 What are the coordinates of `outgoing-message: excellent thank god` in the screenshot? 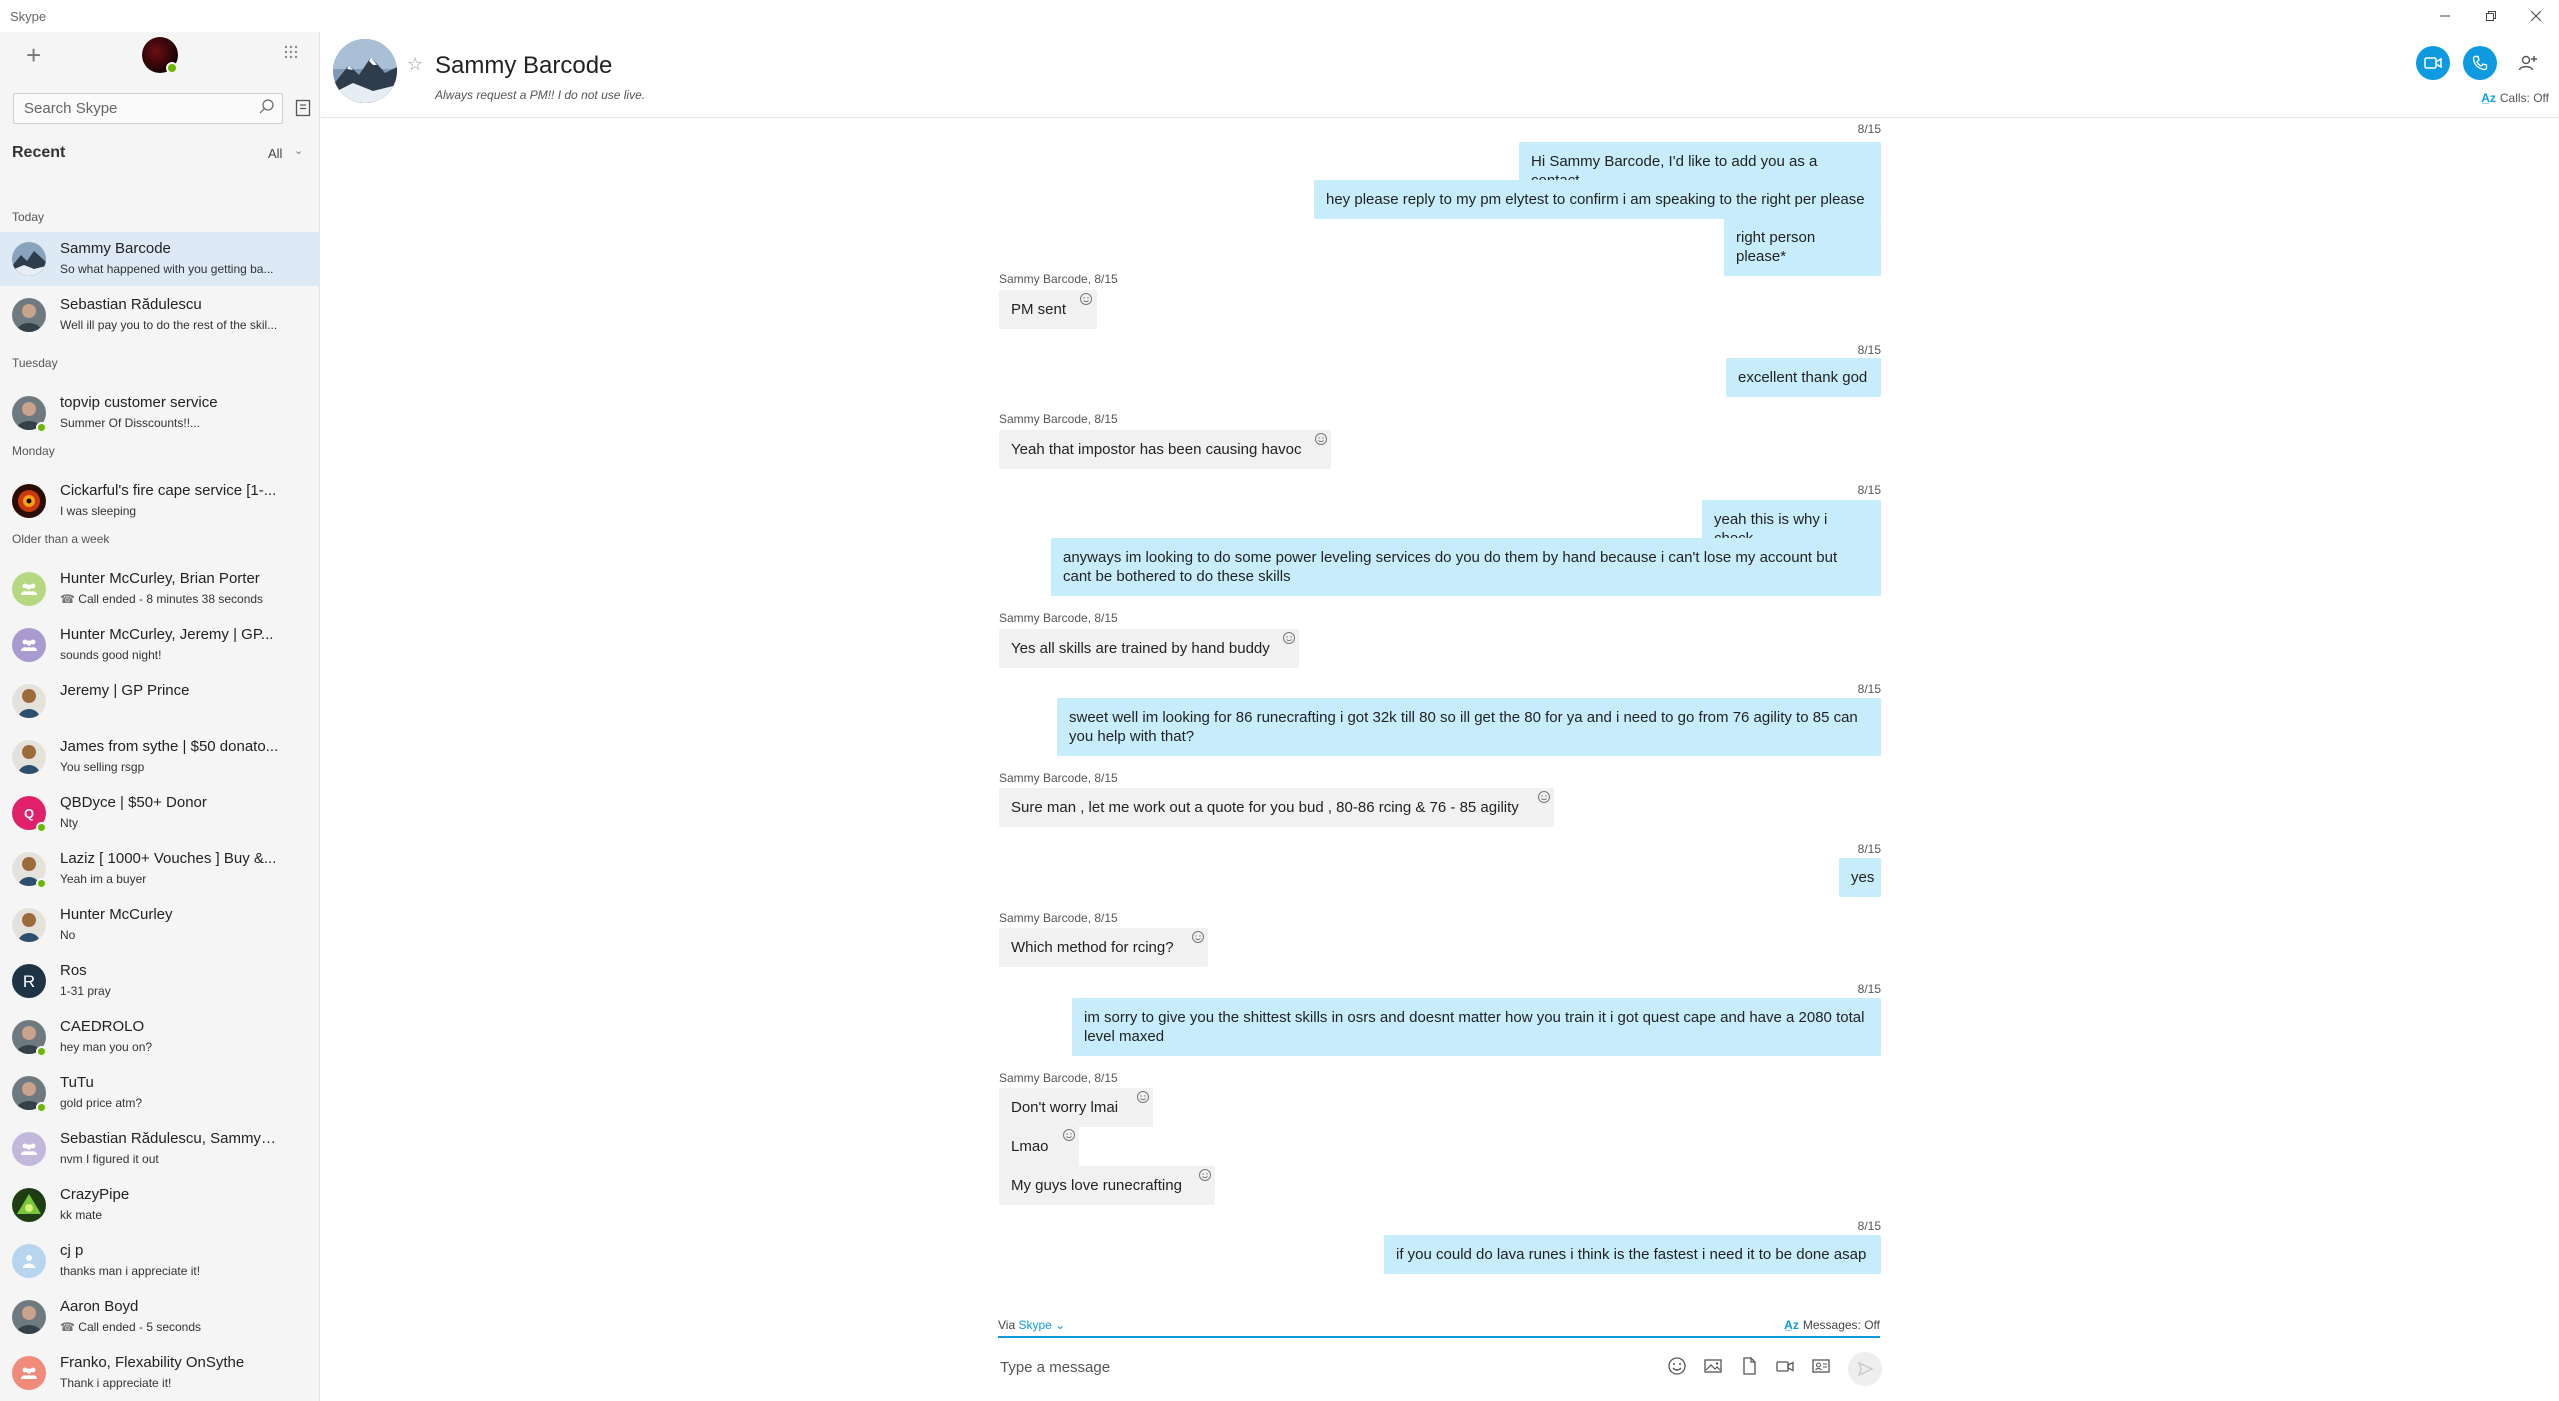 It's located at (1803, 377).